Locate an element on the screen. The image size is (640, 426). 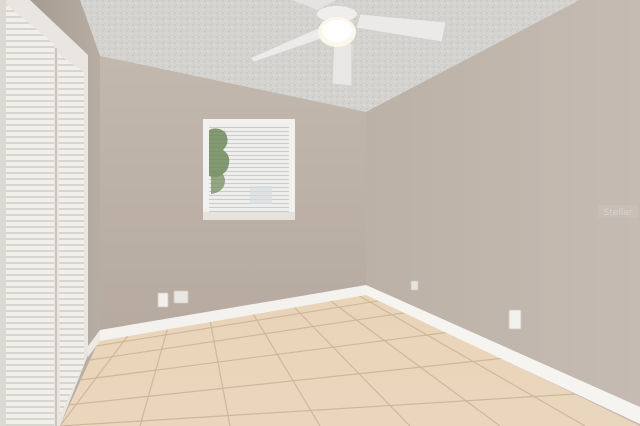
svg-text: Stellar is located at coordinates (618, 213).